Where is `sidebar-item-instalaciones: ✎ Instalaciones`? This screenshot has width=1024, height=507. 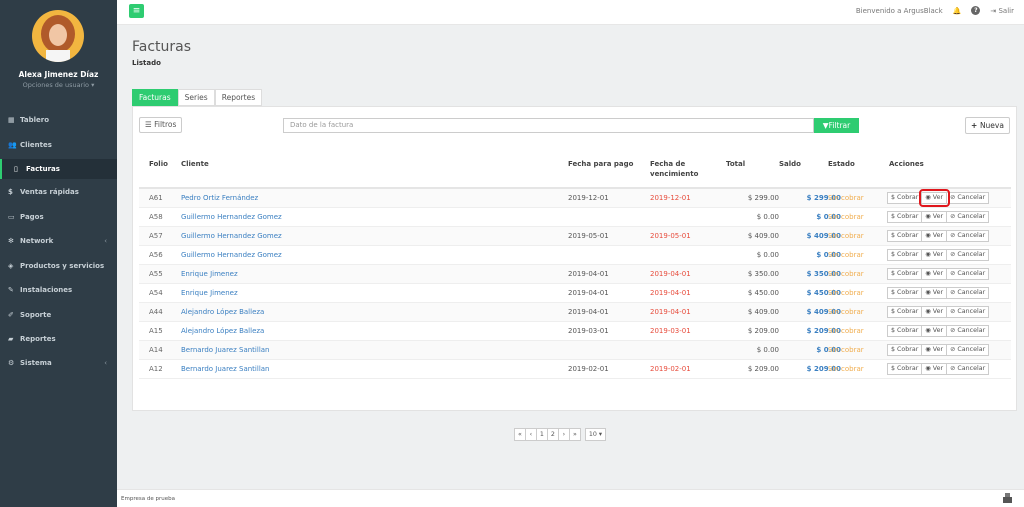
sidebar-item-instalaciones: ✎ Instalaciones is located at coordinates (58, 290).